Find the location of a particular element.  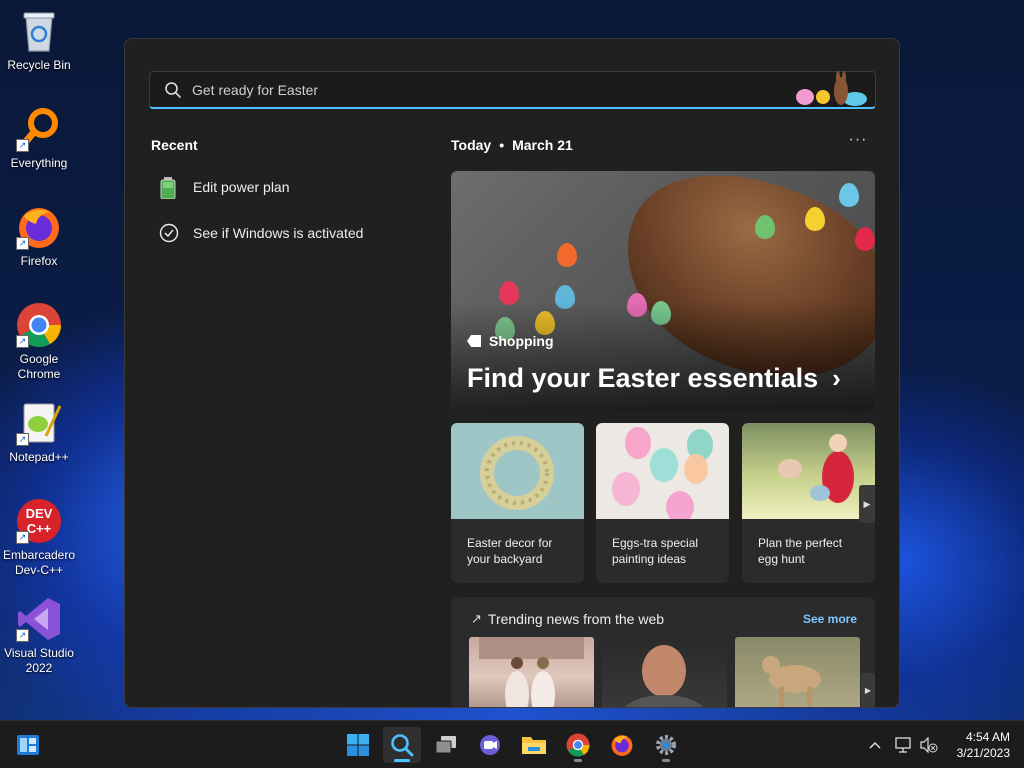

settings-taskbar-button is located at coordinates (666, 745).